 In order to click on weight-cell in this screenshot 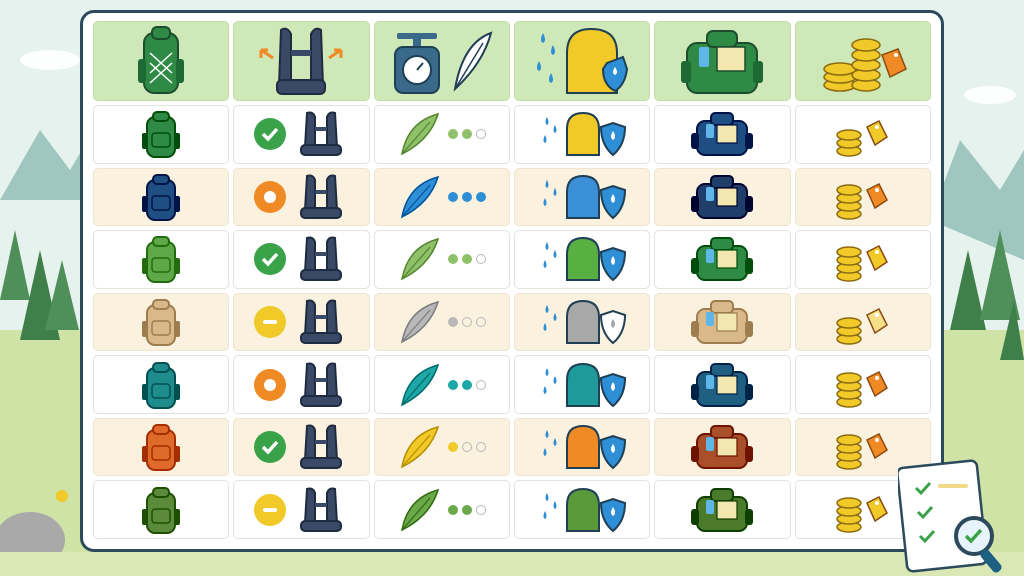, I will do `click(441, 322)`.